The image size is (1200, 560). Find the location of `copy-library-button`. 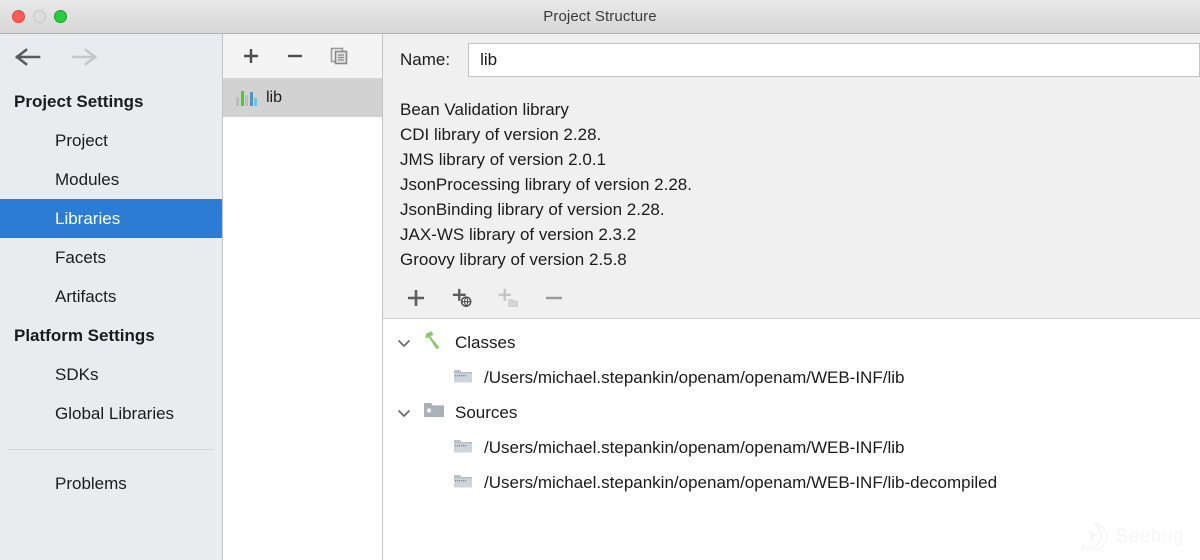

copy-library-button is located at coordinates (339, 56).